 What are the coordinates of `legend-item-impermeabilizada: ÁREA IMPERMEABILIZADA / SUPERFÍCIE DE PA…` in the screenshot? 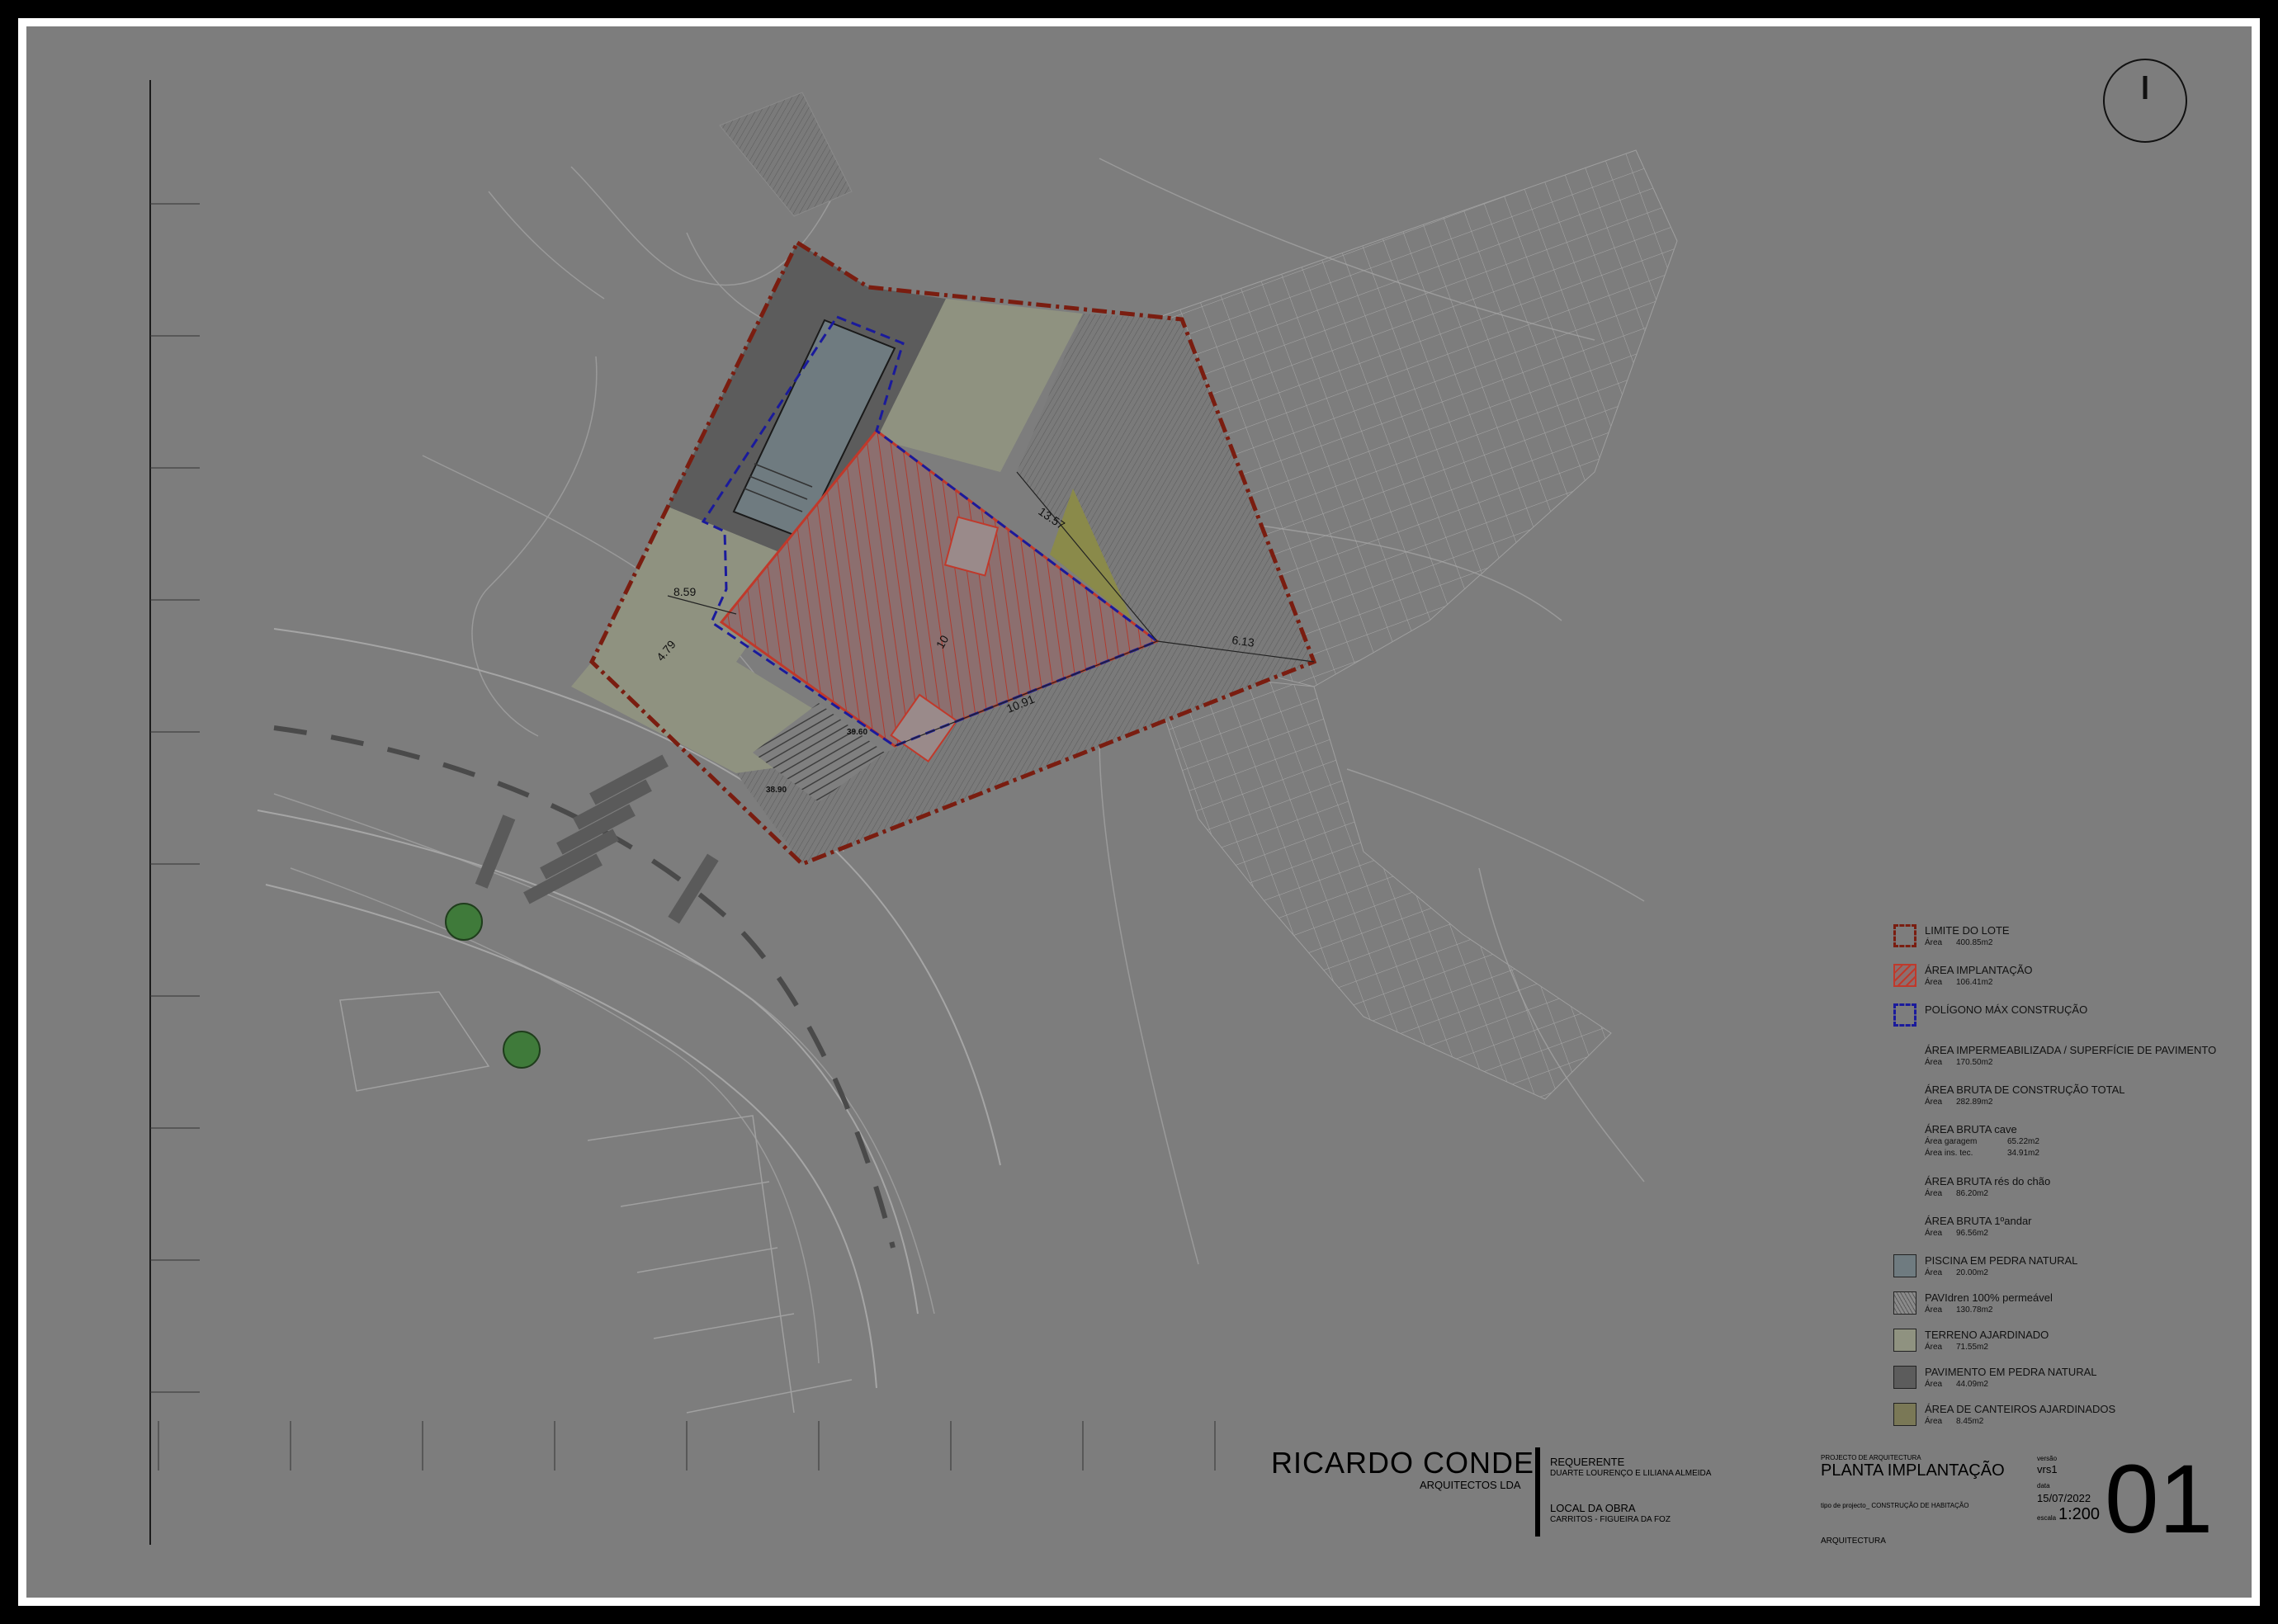 It's located at (2070, 1056).